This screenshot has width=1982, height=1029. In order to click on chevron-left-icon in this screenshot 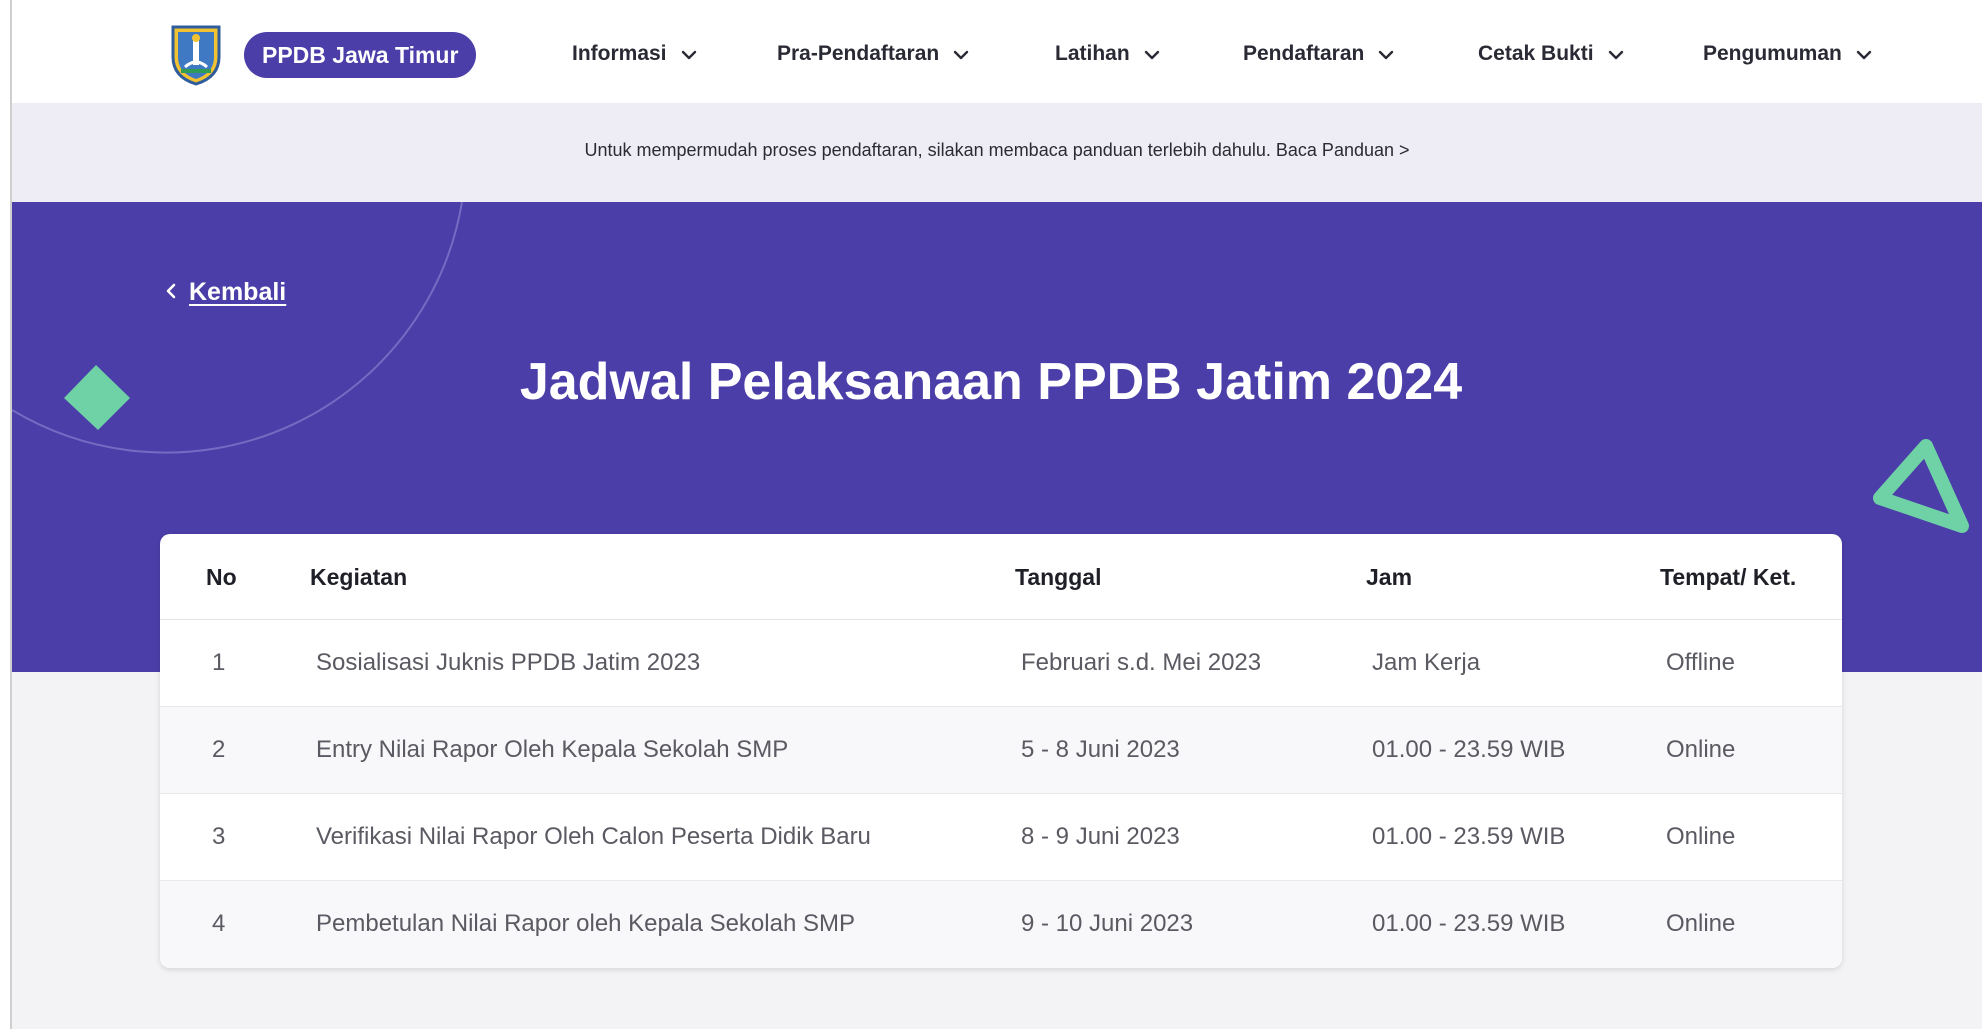, I will do `click(171, 292)`.